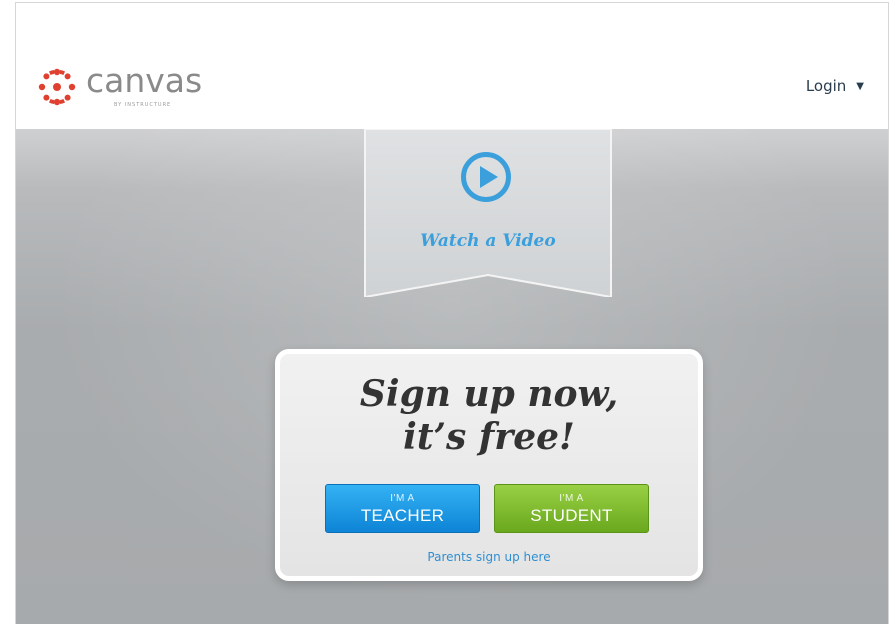 The width and height of the screenshot is (893, 627). Describe the element at coordinates (860, 86) in the screenshot. I see `caret-down-icon: ▼` at that location.